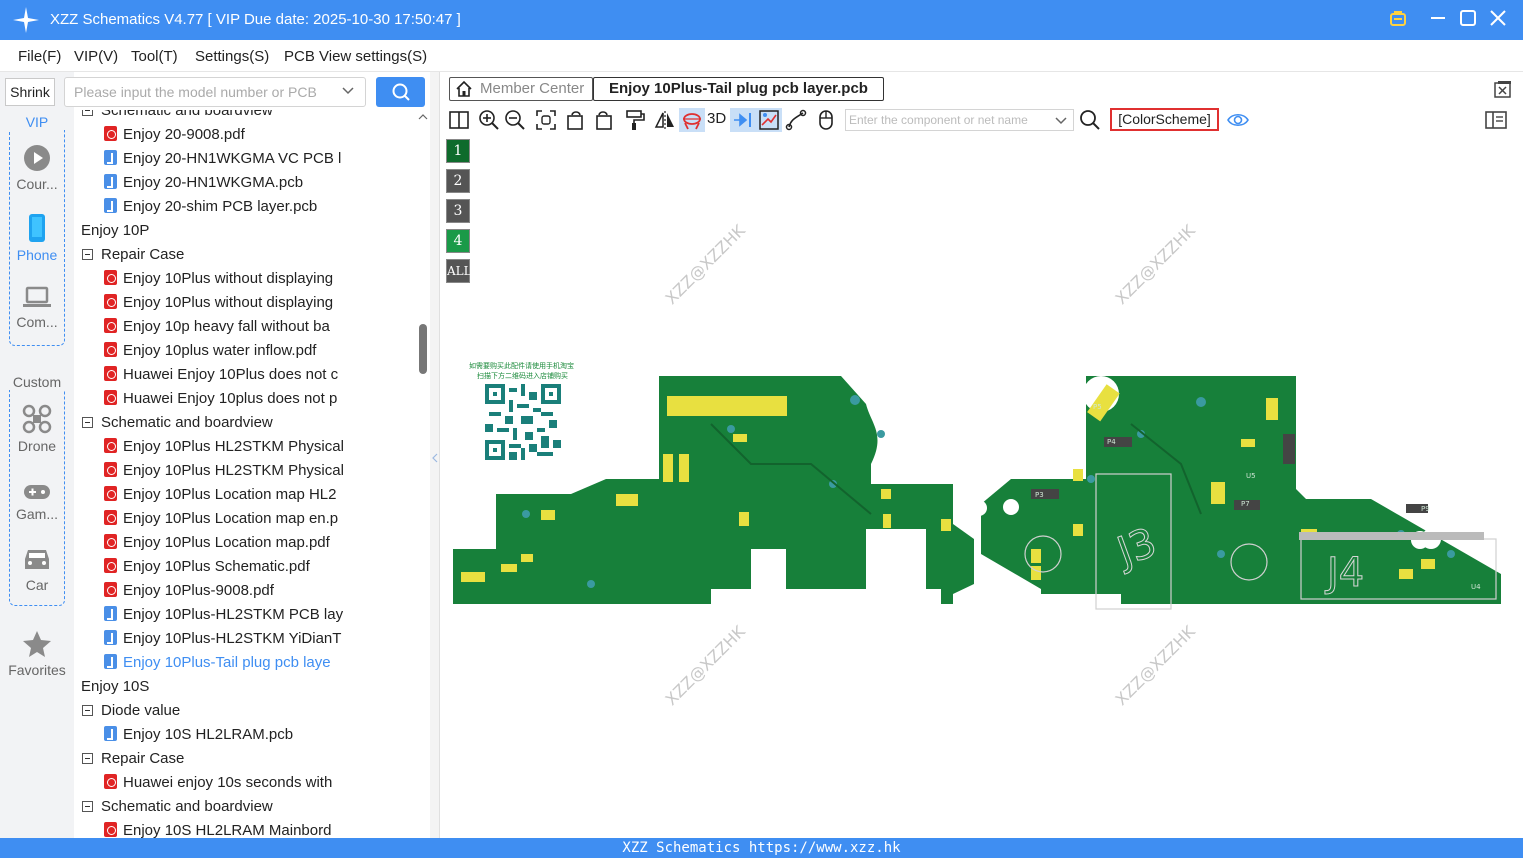 Image resolution: width=1523 pixels, height=858 pixels. I want to click on tree-folder: Diode value, so click(131, 711).